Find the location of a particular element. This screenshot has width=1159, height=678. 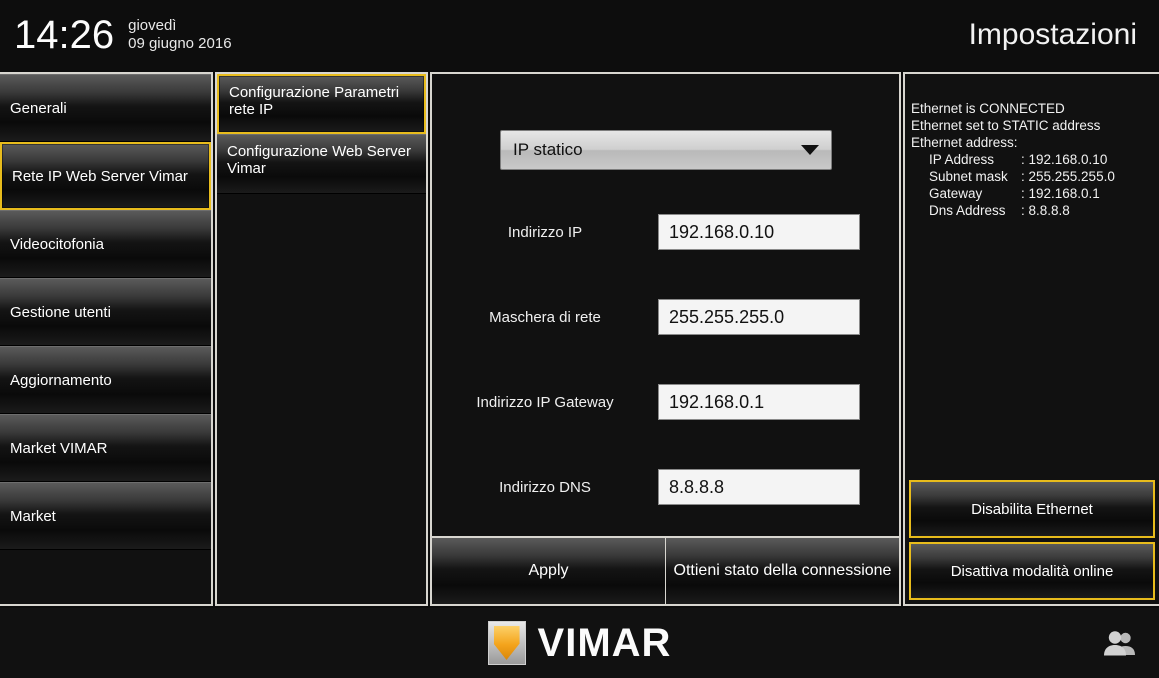

status-detail-value: : 8.8.8.8 is located at coordinates (1045, 210).